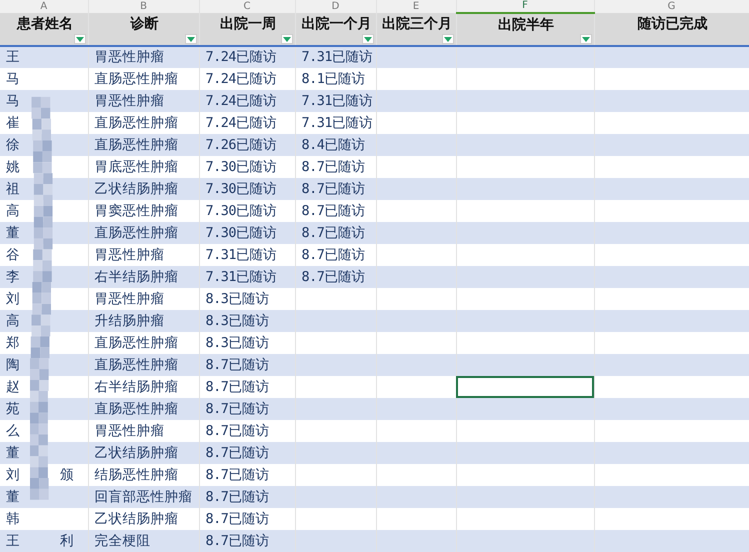  Describe the element at coordinates (44, 29) in the screenshot. I see `header-cell: 患者姓名` at that location.